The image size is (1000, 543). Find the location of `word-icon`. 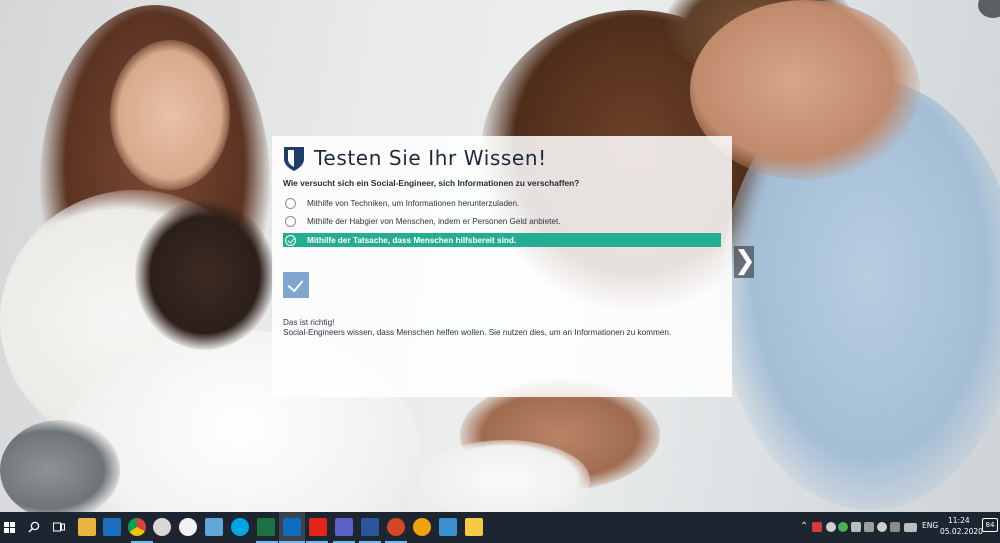

word-icon is located at coordinates (370, 527).